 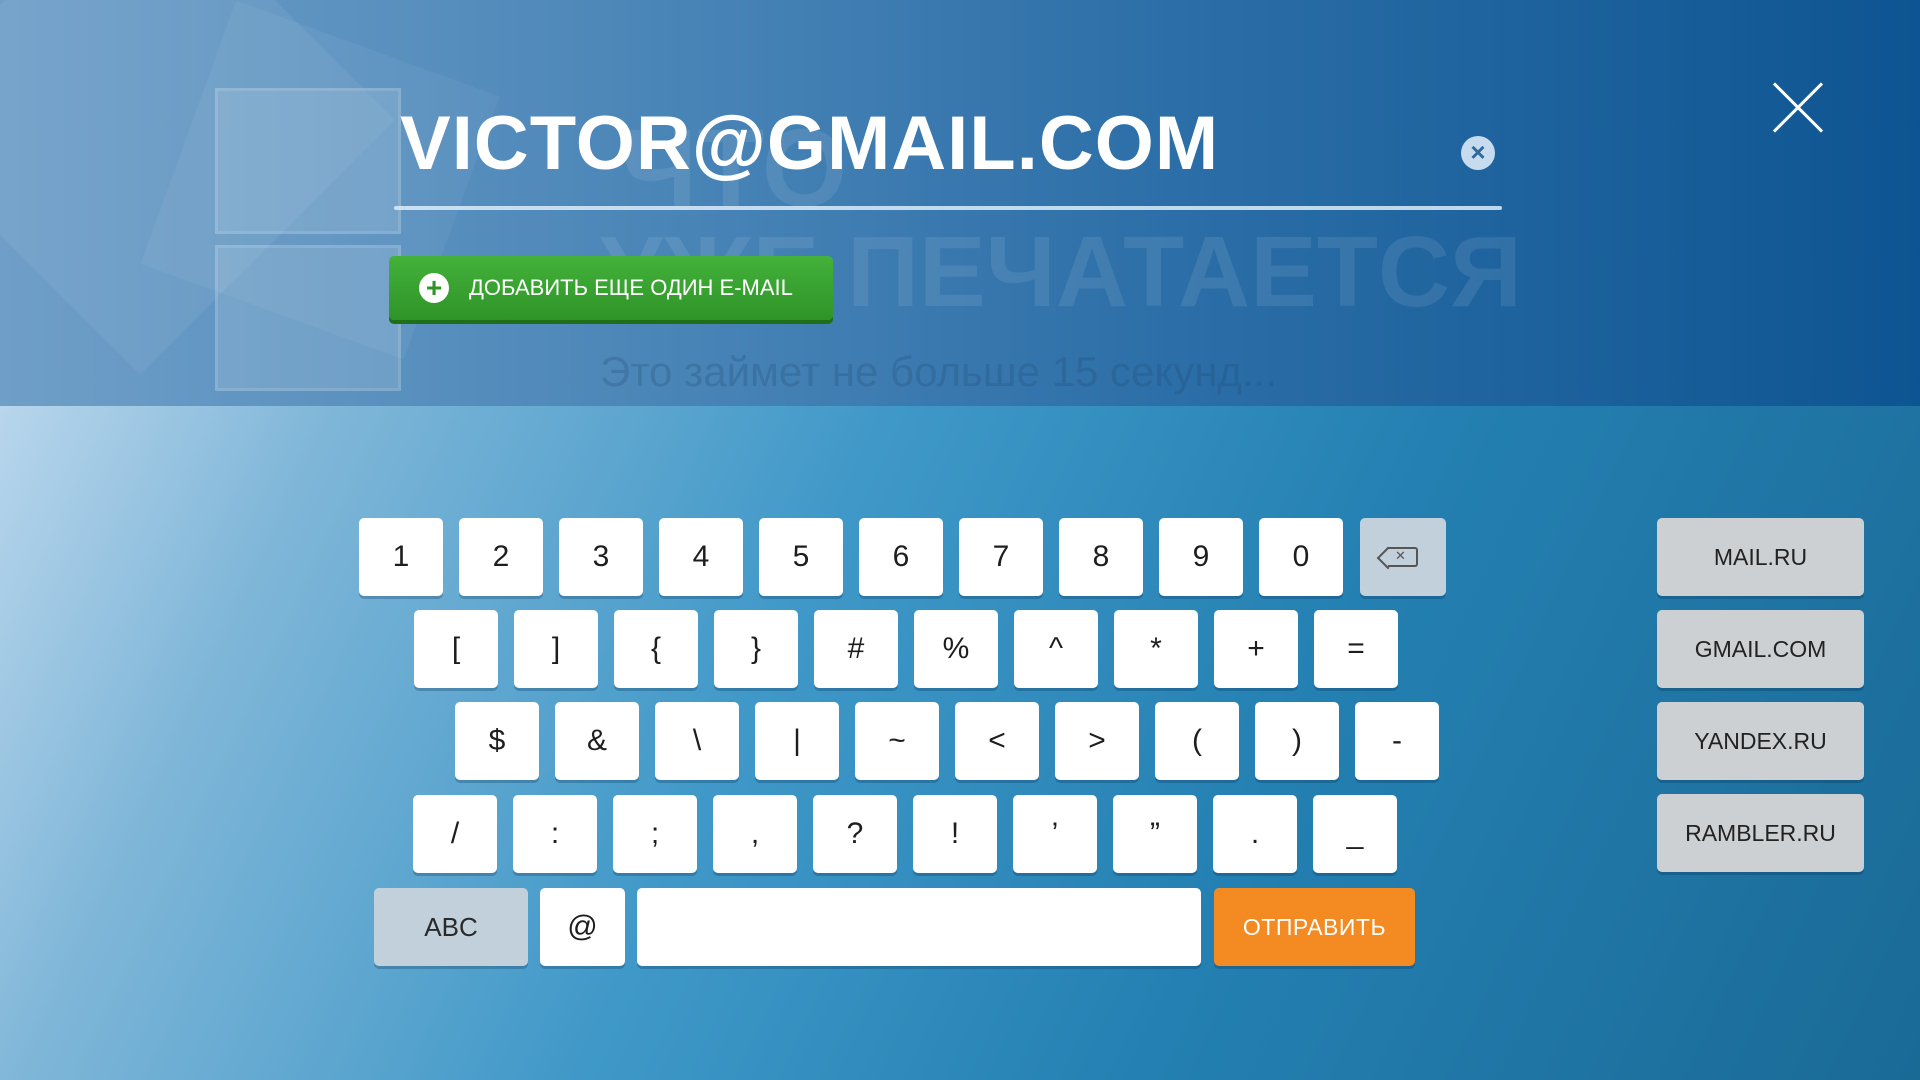 I want to click on email-field-underline, so click(x=948, y=208).